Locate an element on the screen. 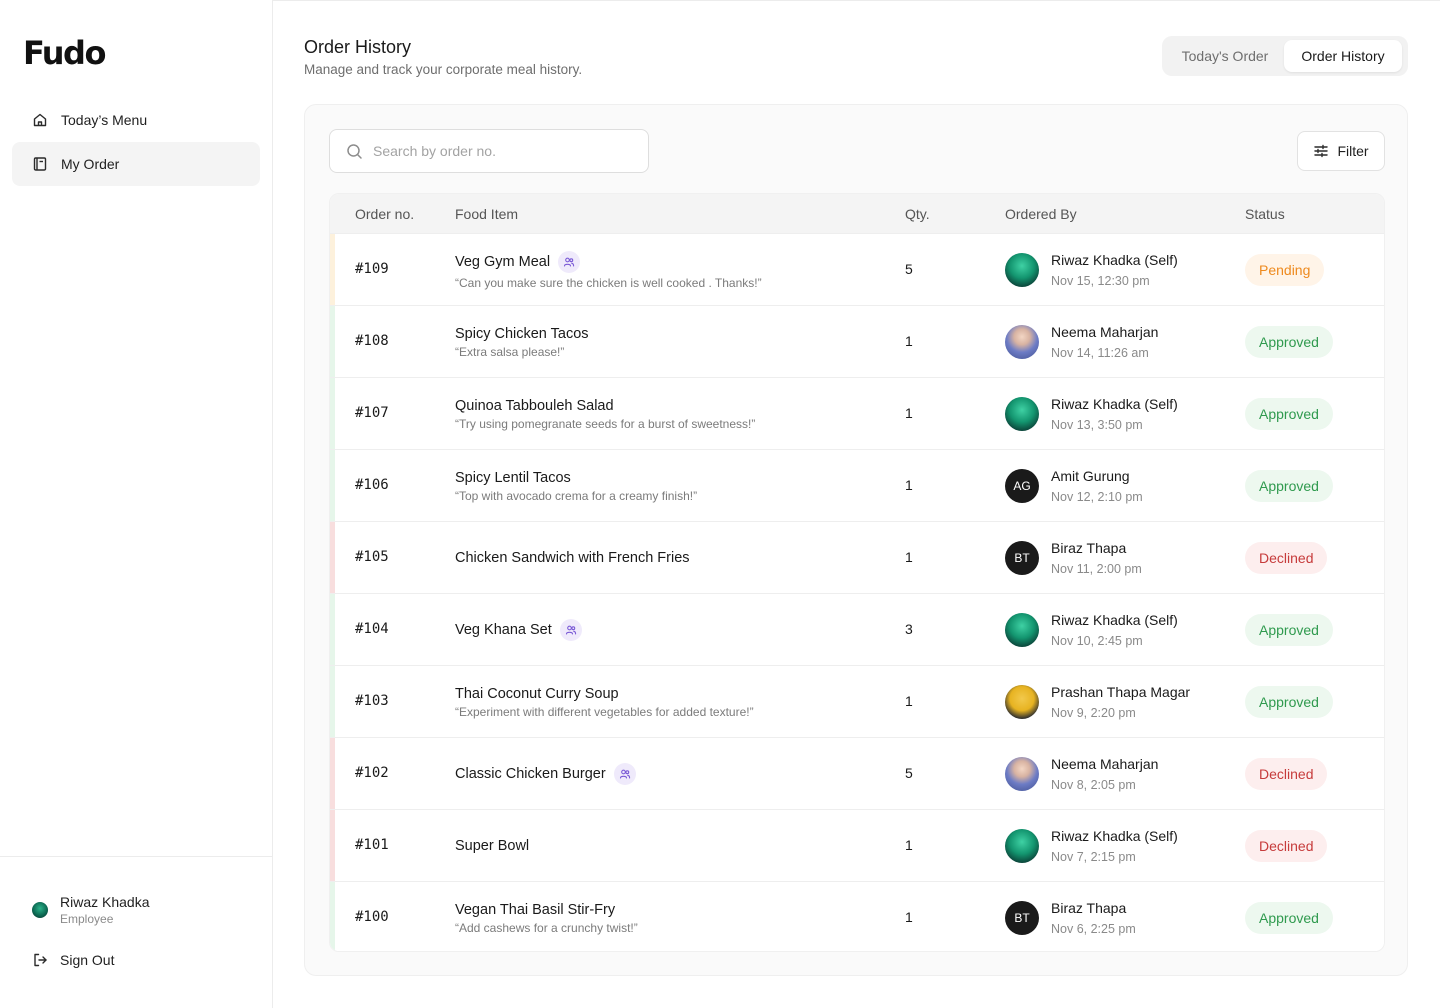 This screenshot has height=1008, width=1440. food-name-line: Thai Coconut Curry Soup is located at coordinates (604, 694).